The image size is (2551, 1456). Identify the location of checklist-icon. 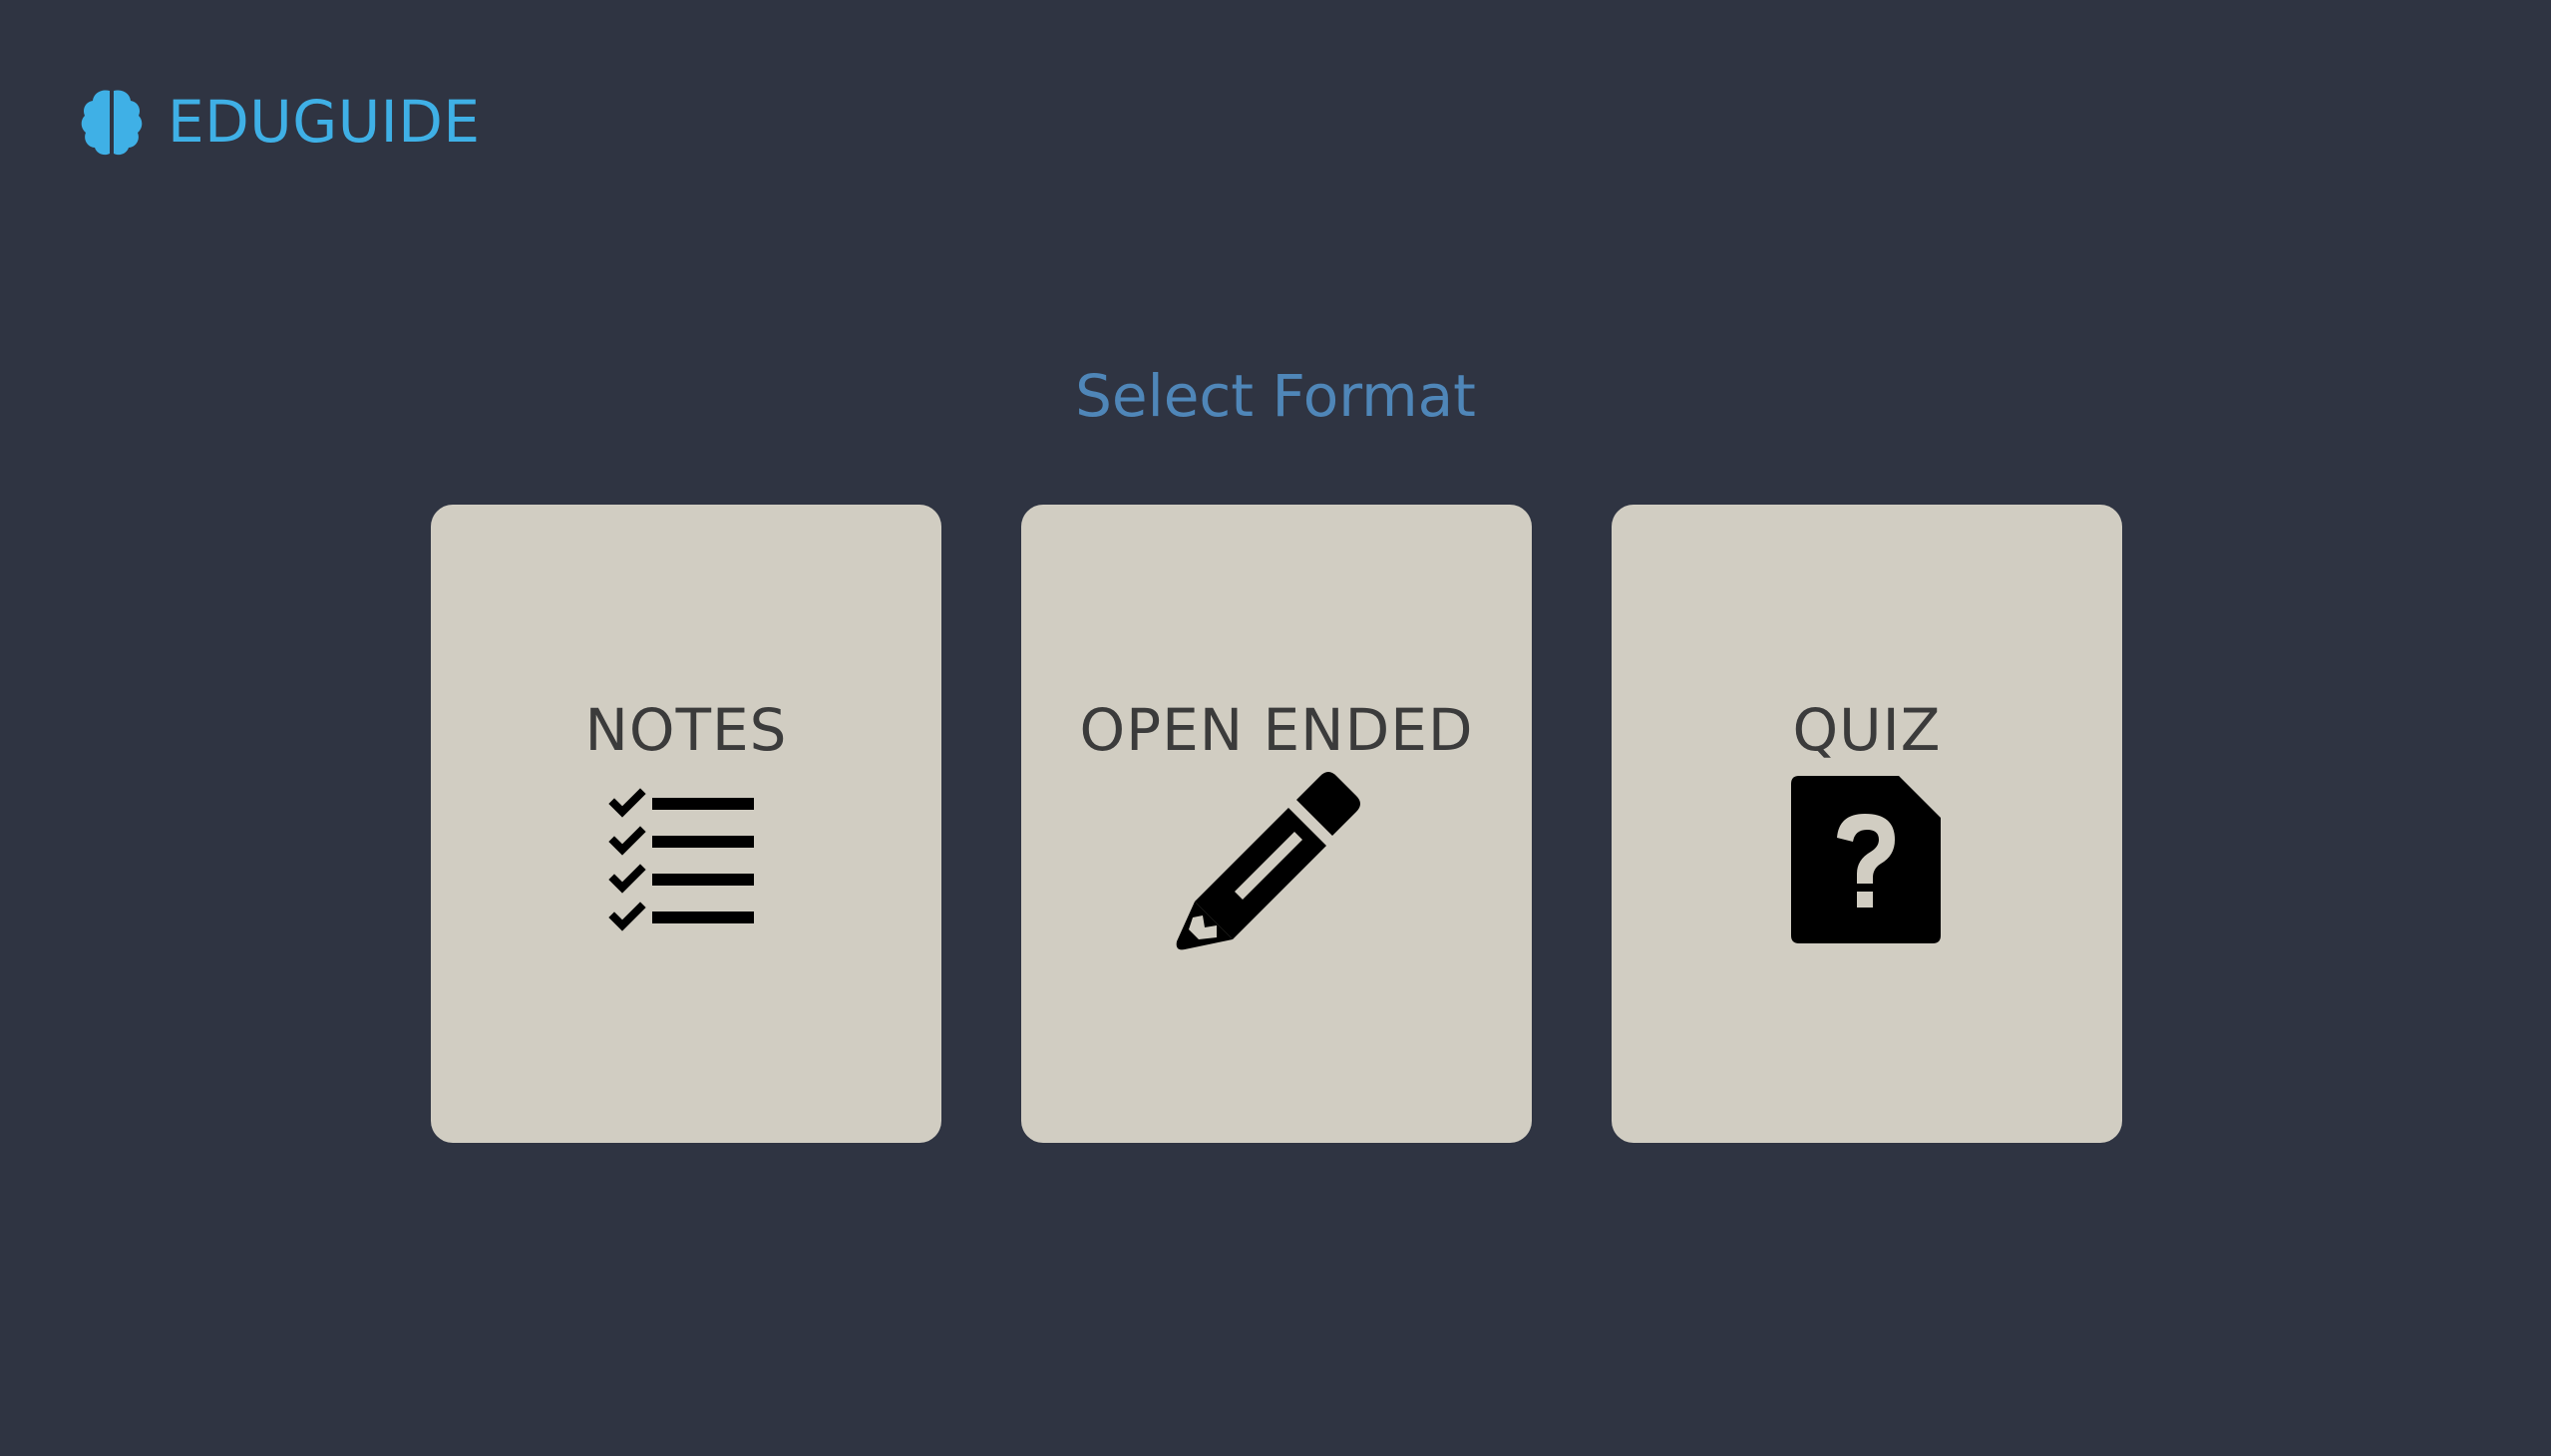
(681, 859).